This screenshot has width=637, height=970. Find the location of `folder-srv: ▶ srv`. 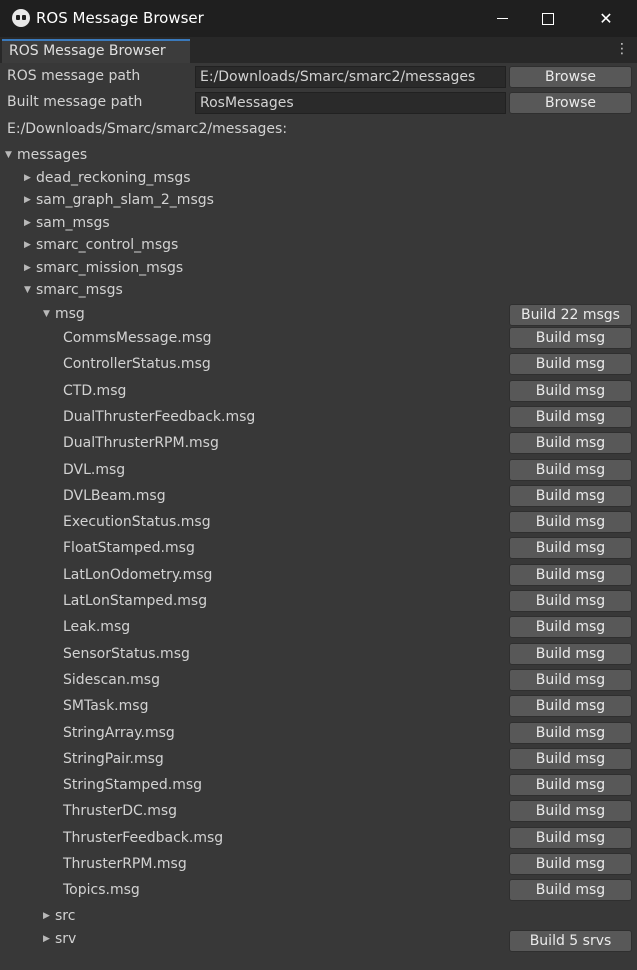

folder-srv: ▶ srv is located at coordinates (59, 939).